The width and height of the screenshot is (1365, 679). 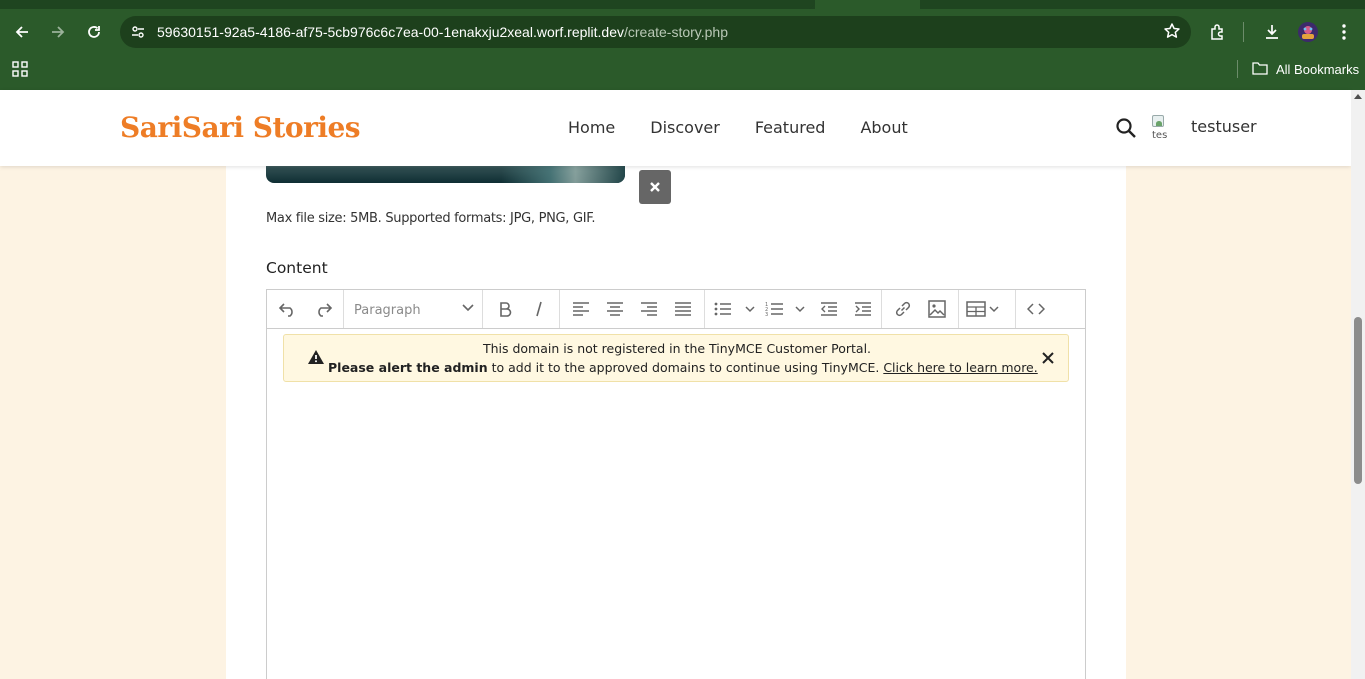 I want to click on link-icon, so click(x=903, y=309).